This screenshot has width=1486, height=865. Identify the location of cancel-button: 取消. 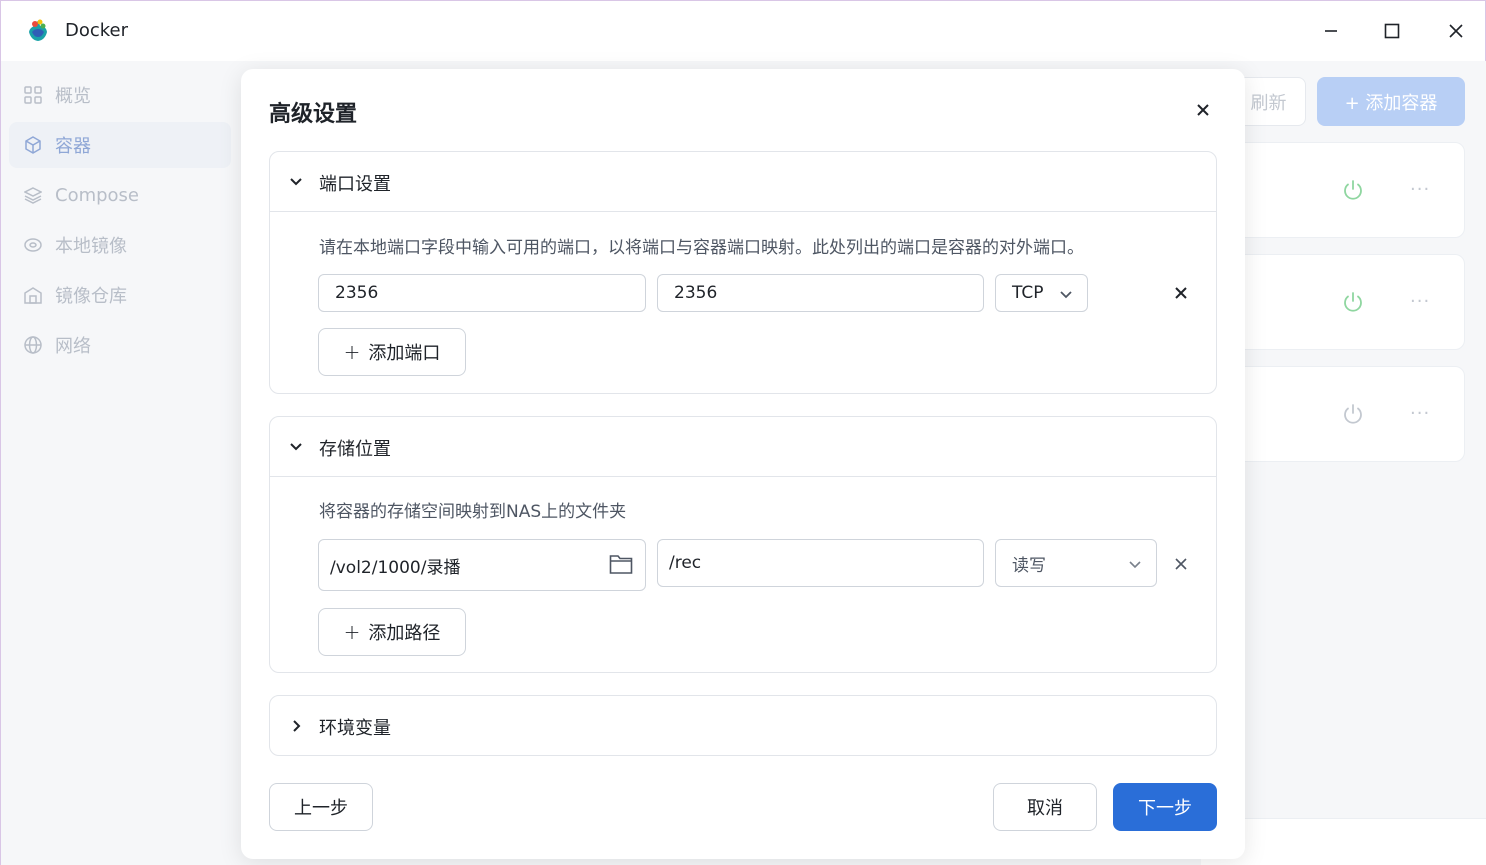
(1045, 807).